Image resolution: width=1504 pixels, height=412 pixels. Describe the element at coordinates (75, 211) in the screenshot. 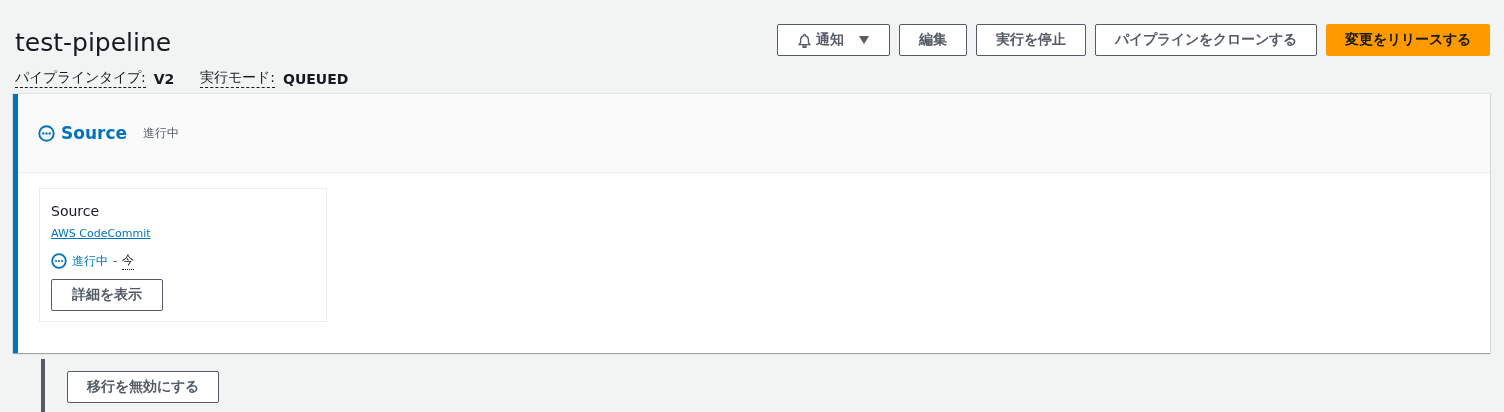

I see `action-name: Source` at that location.